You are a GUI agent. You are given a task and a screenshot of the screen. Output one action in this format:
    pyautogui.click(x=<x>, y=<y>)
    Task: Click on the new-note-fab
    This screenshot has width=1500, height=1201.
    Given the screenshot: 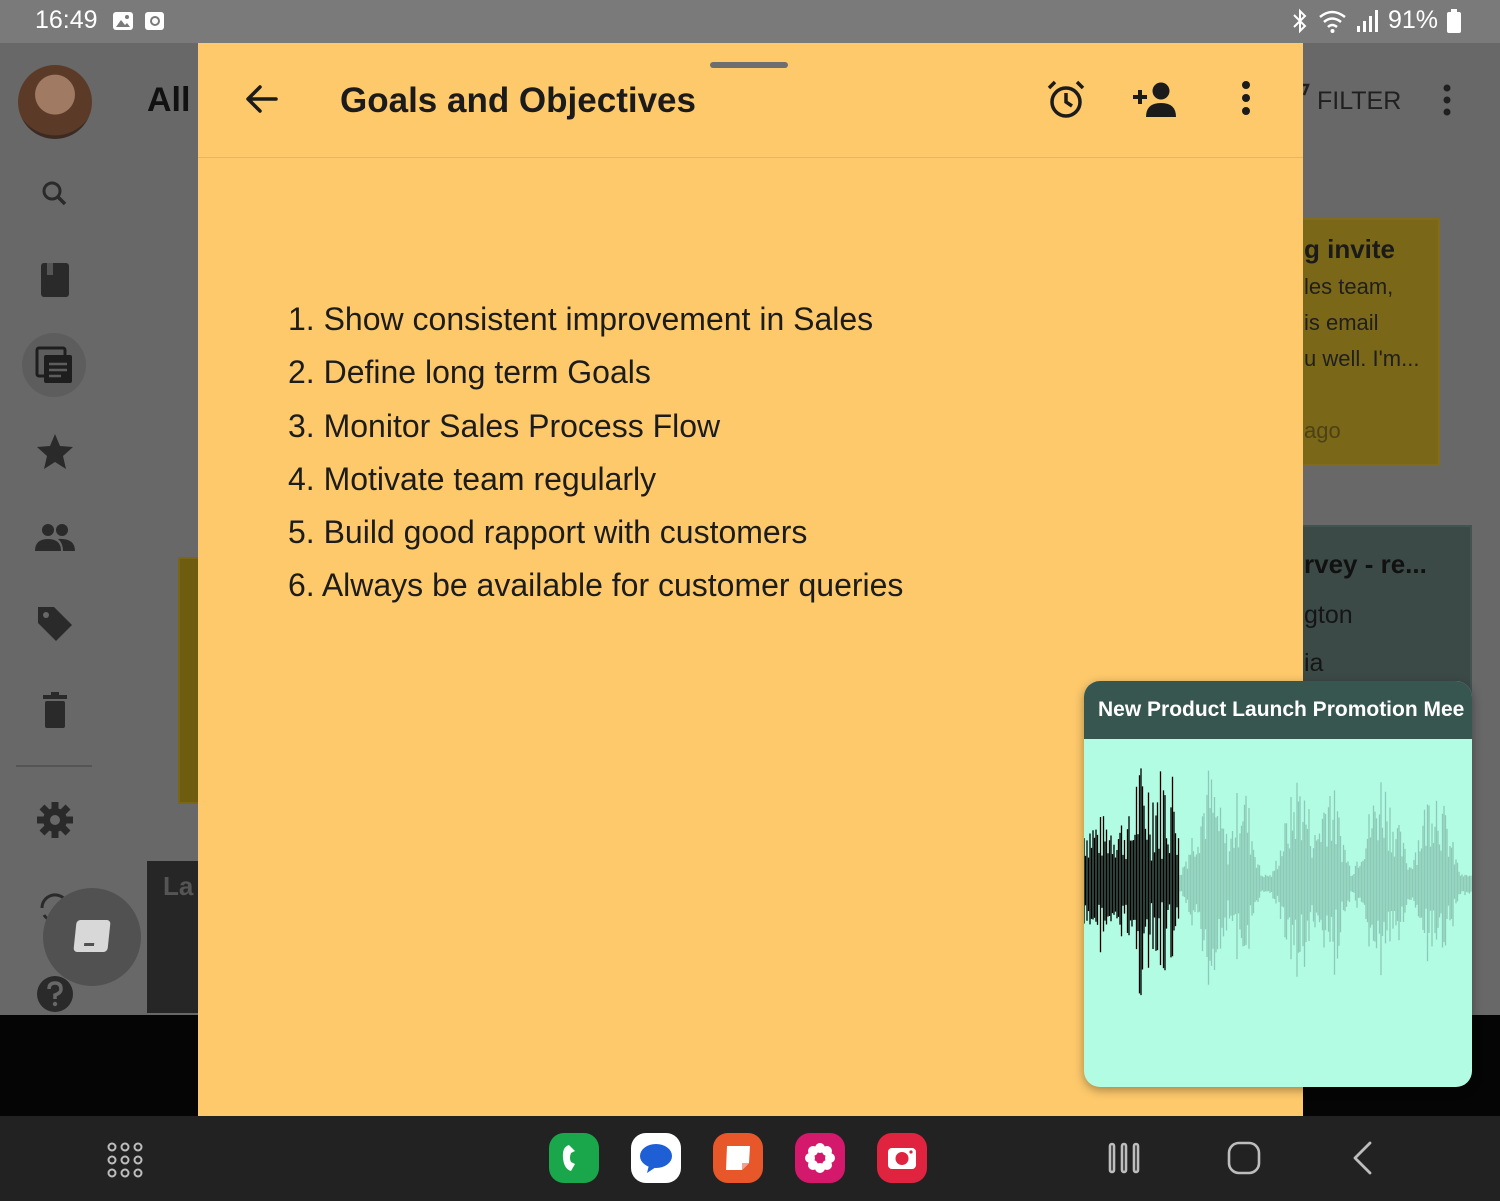 What is the action you would take?
    pyautogui.click(x=92, y=937)
    